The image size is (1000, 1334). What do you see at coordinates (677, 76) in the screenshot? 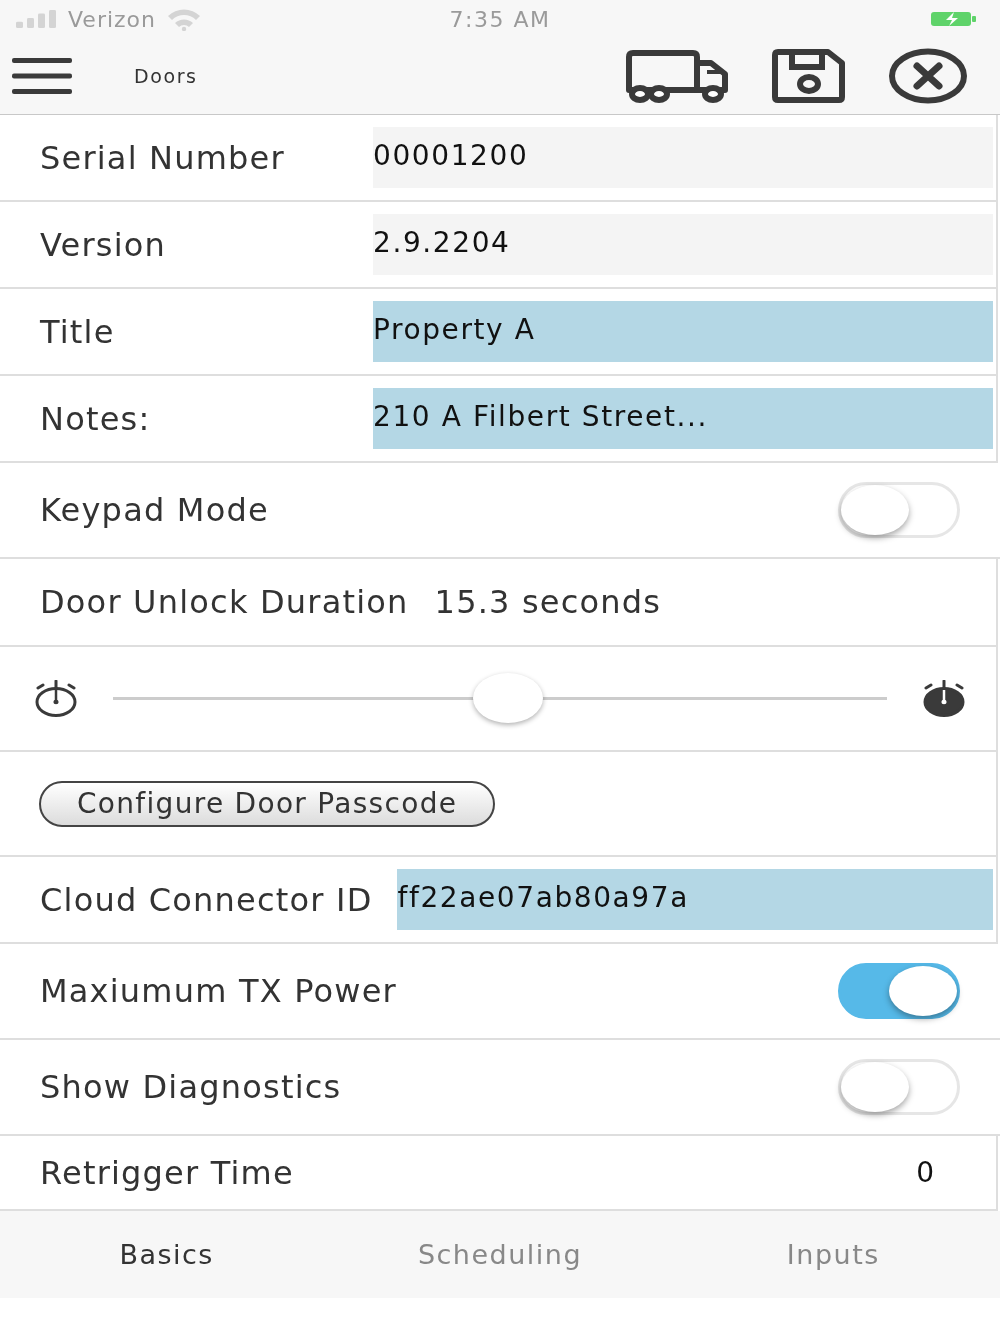
I see `truck-icon` at bounding box center [677, 76].